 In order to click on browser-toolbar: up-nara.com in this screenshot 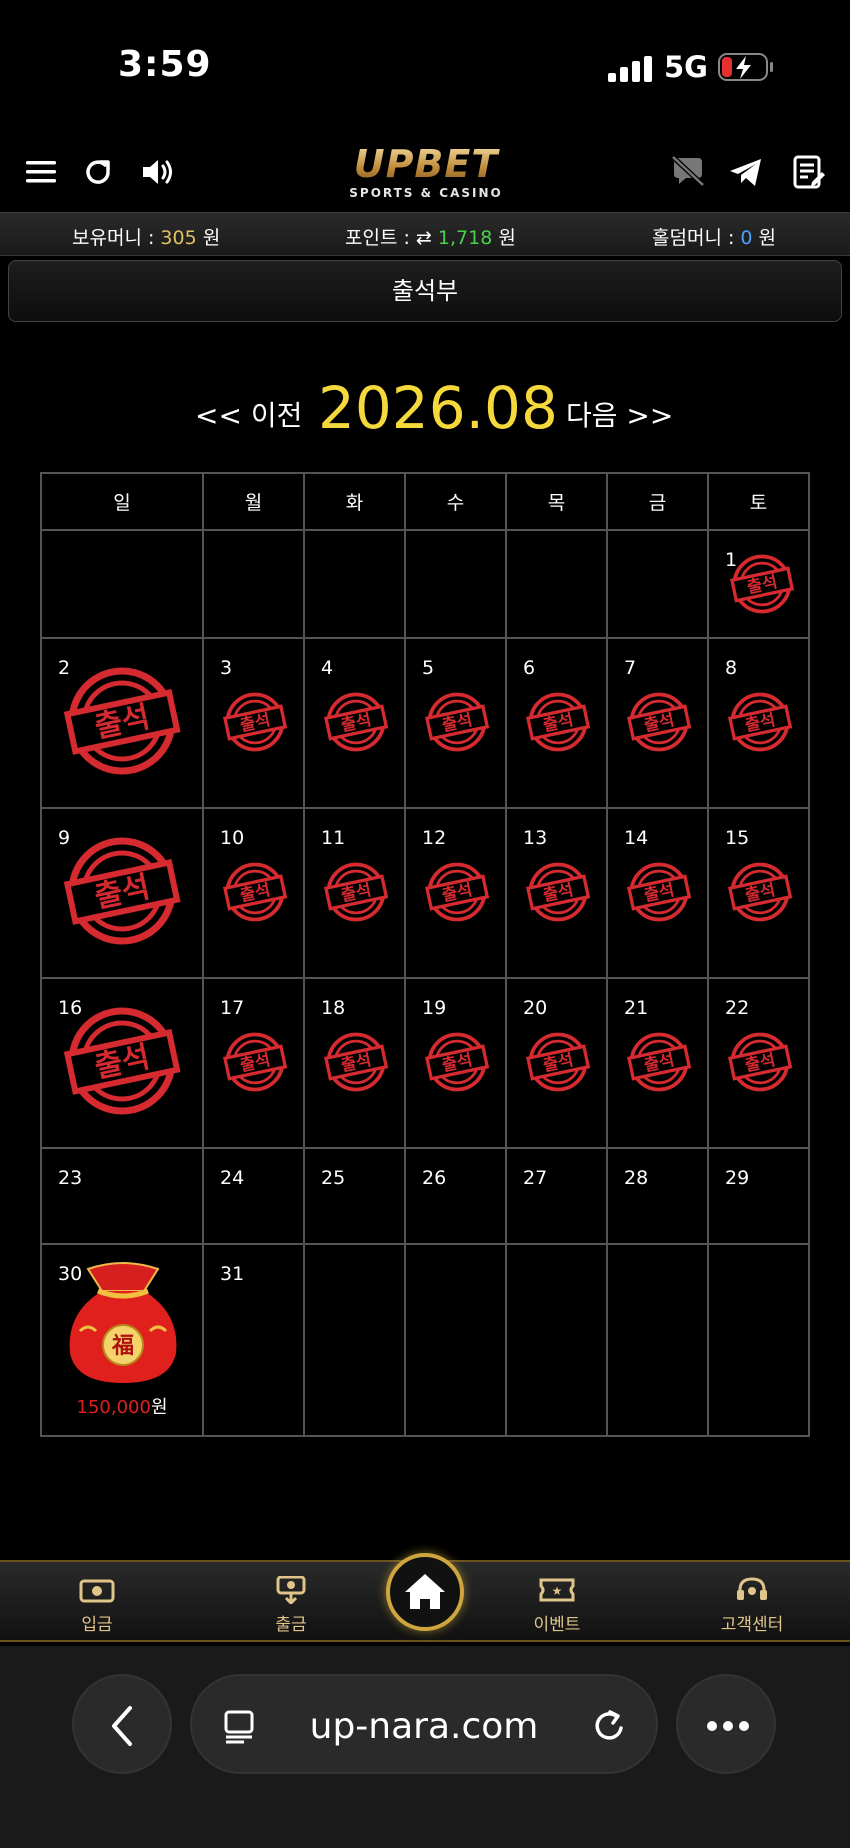, I will do `click(425, 1747)`.